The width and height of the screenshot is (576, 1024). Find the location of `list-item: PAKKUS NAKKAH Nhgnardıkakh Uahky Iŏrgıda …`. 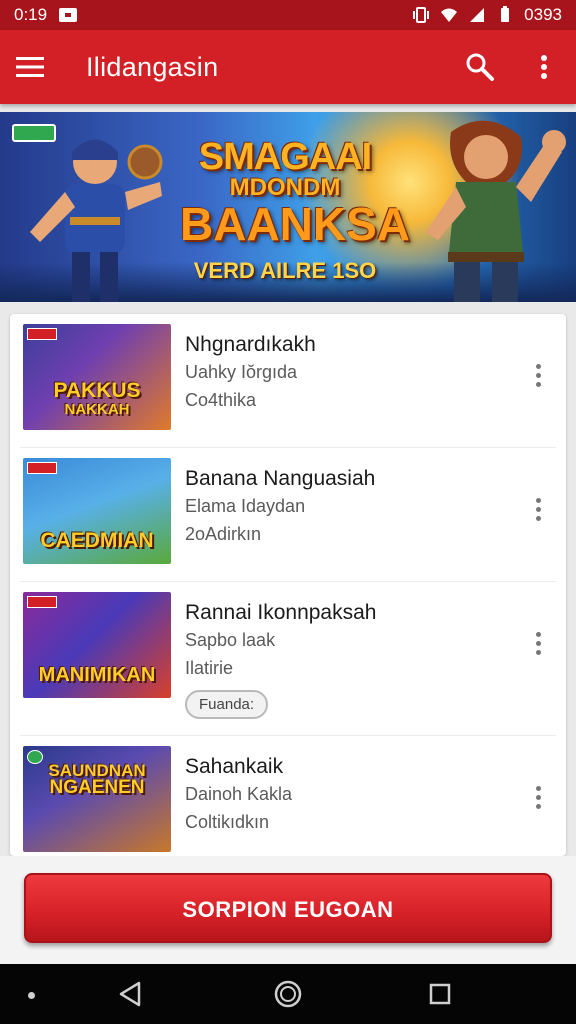

list-item: PAKKUS NAKKAH Nhgnardıkakh Uahky Iŏrgıda … is located at coordinates (288, 381).